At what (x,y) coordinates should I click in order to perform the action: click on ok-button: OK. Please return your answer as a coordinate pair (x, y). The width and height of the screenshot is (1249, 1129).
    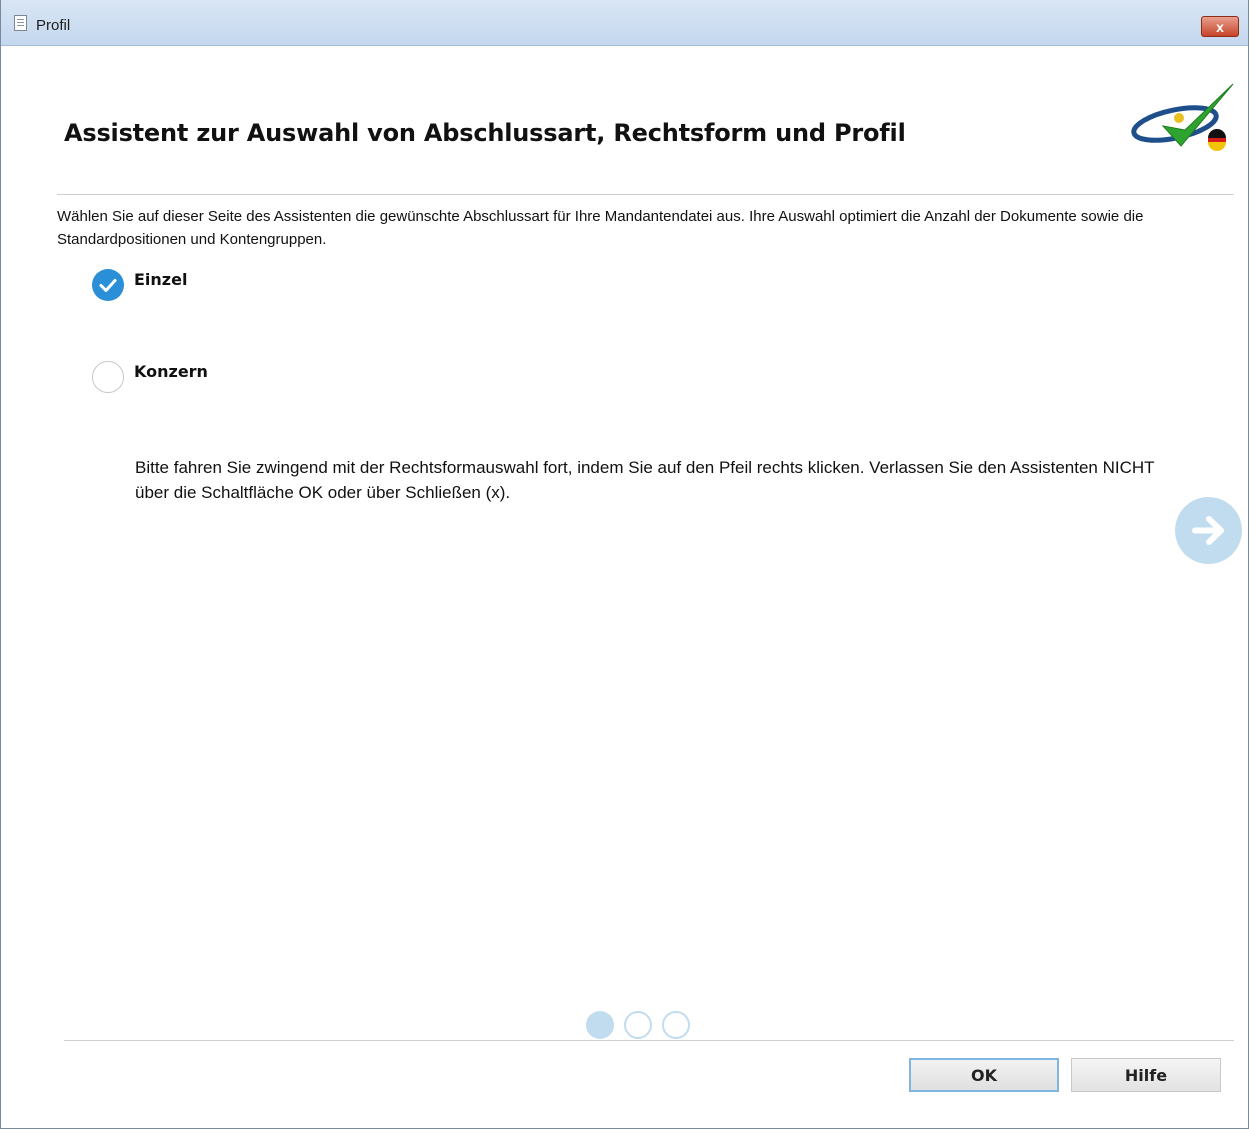
    Looking at the image, I should click on (984, 1075).